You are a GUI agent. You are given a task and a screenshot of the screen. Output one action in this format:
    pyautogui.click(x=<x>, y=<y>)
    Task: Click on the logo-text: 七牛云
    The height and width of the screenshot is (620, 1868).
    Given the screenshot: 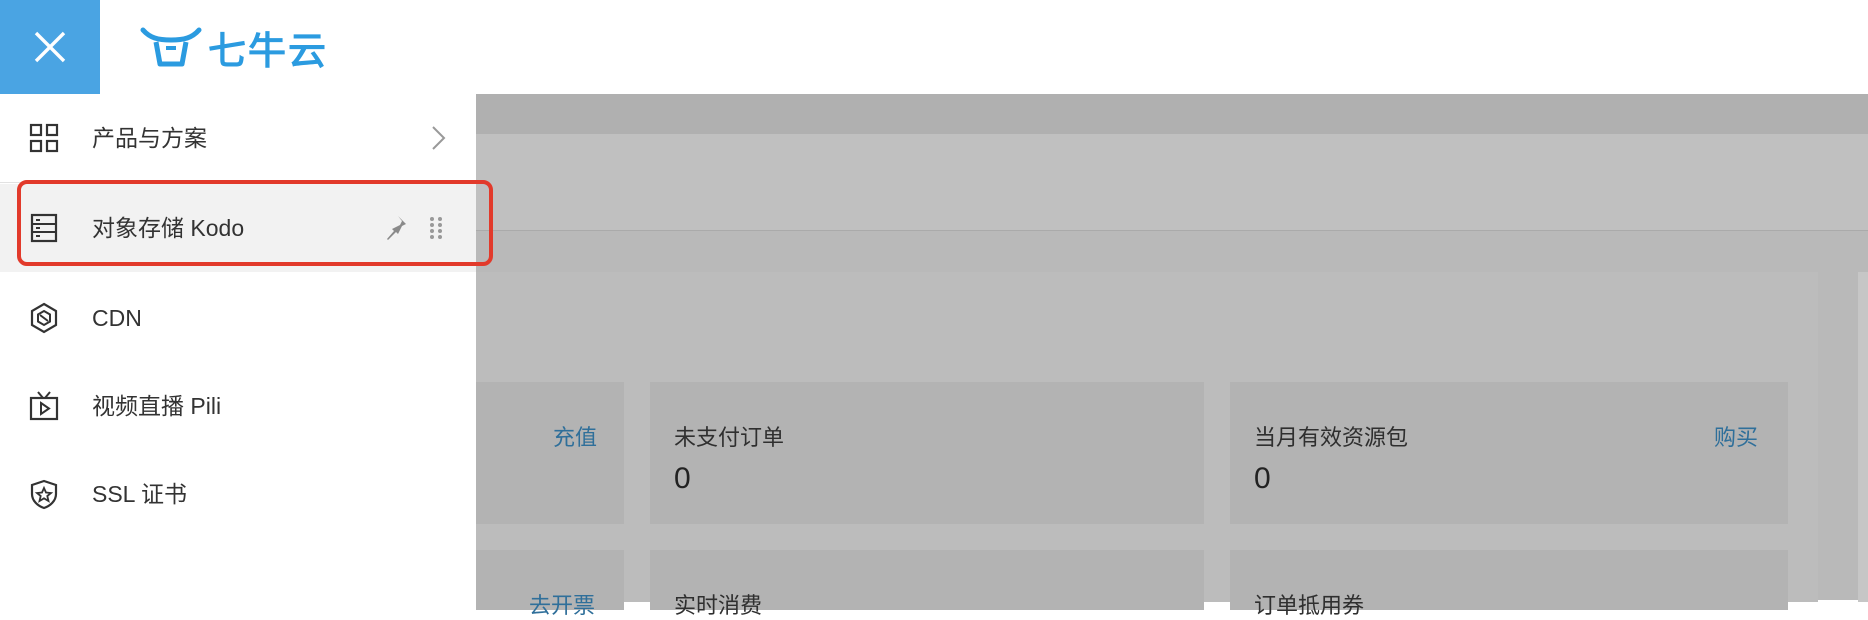 What is the action you would take?
    pyautogui.click(x=268, y=51)
    